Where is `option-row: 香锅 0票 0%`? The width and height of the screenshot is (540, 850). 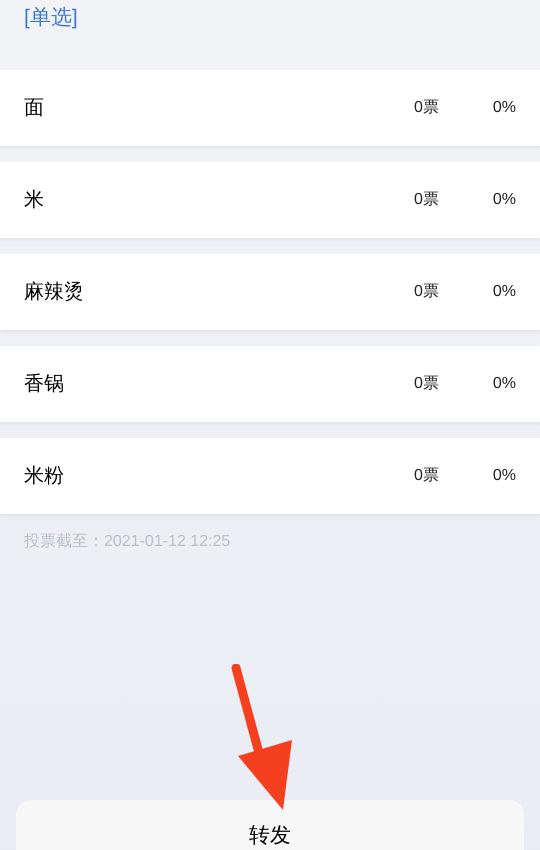
option-row: 香锅 0票 0% is located at coordinates (270, 384).